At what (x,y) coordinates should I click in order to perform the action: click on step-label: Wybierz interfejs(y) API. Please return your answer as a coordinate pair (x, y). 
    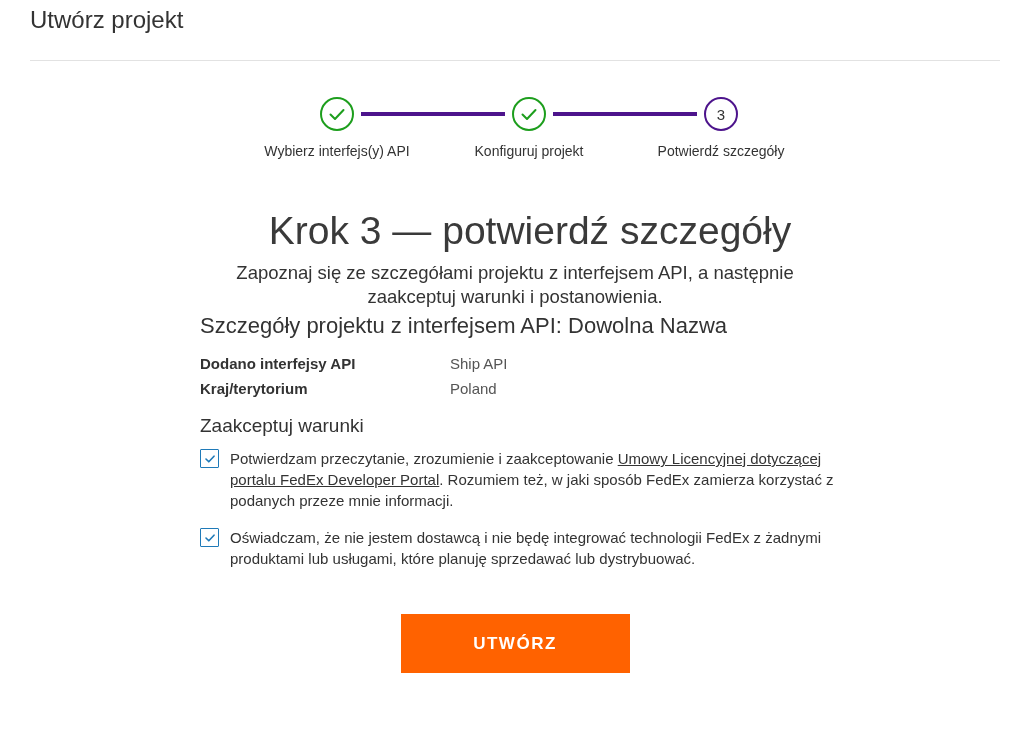
    Looking at the image, I should click on (337, 151).